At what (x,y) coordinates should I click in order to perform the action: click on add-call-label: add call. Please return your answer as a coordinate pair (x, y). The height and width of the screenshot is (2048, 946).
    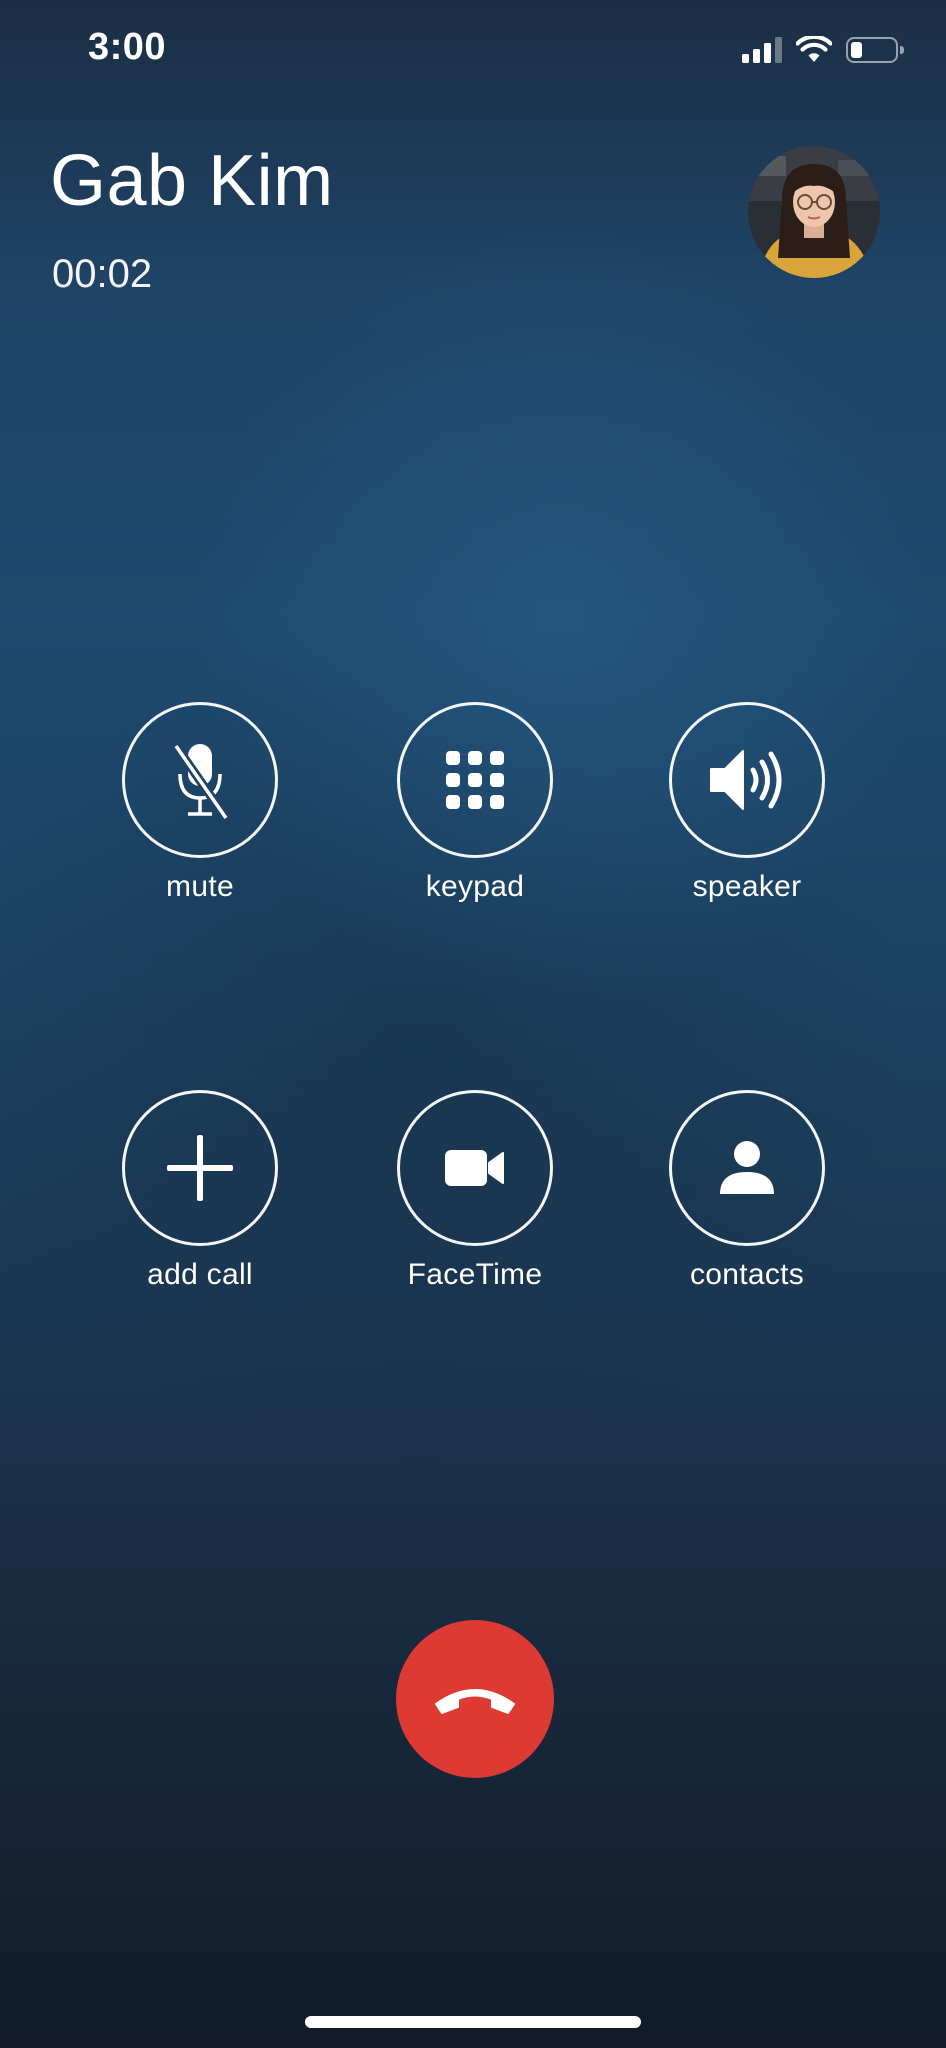
    Looking at the image, I should click on (200, 1274).